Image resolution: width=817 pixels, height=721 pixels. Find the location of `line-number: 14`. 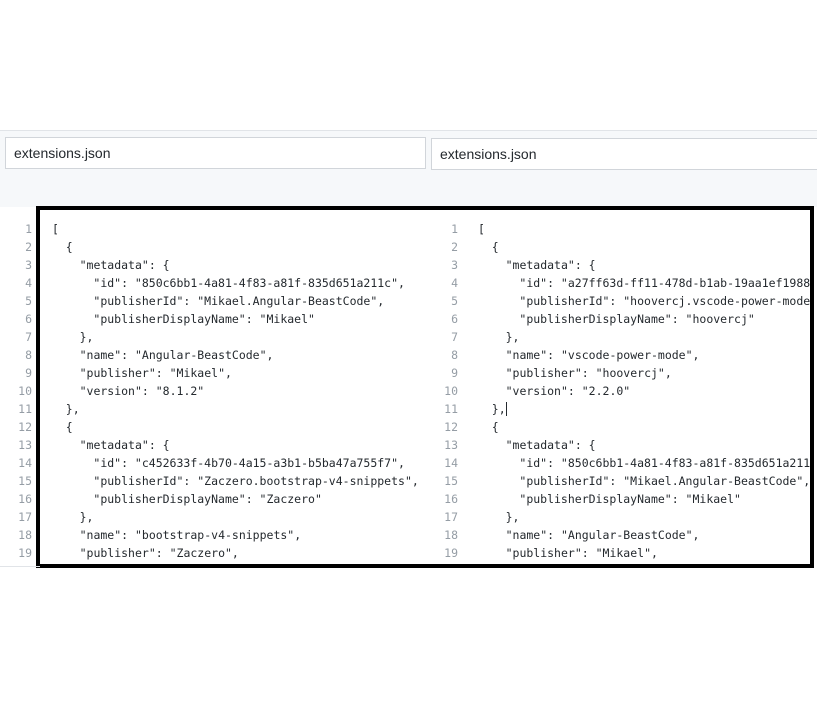

line-number: 14 is located at coordinates (25, 463).